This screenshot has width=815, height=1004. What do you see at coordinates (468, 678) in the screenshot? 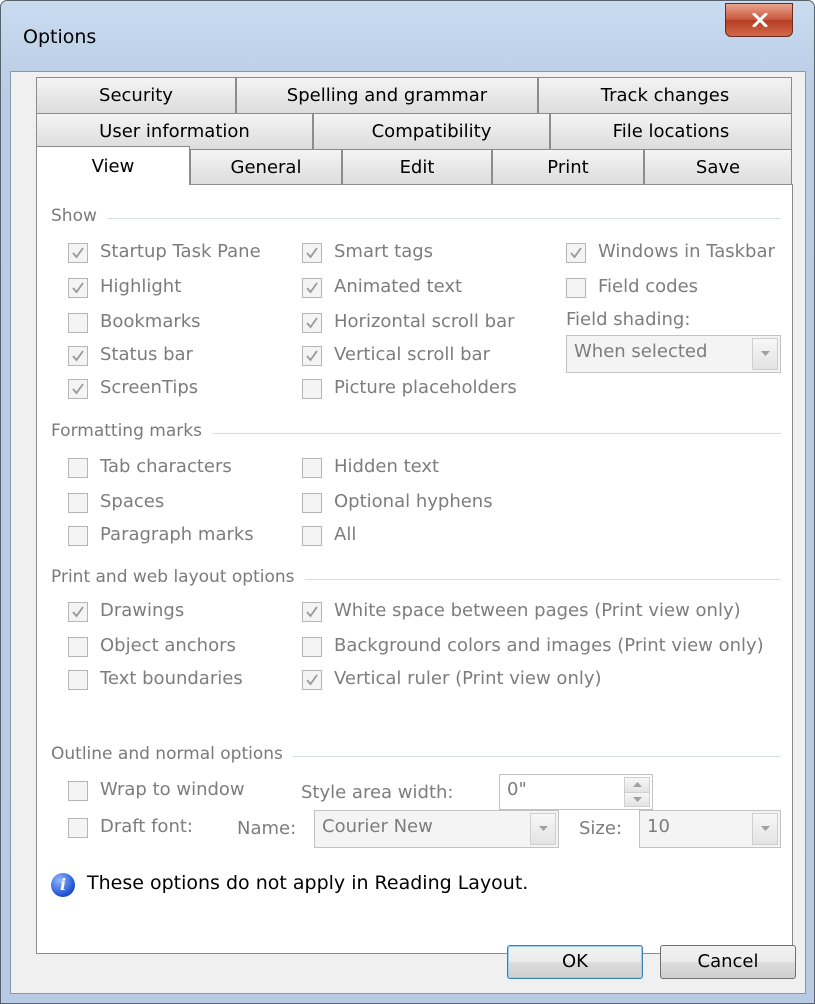
I see `checkbox-label: Vertical ruler (Print view only)` at bounding box center [468, 678].